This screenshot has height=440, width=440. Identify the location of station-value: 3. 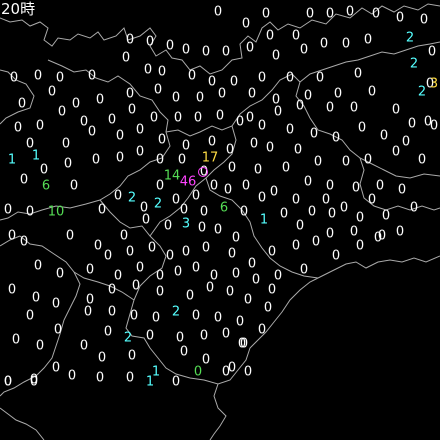
(434, 84).